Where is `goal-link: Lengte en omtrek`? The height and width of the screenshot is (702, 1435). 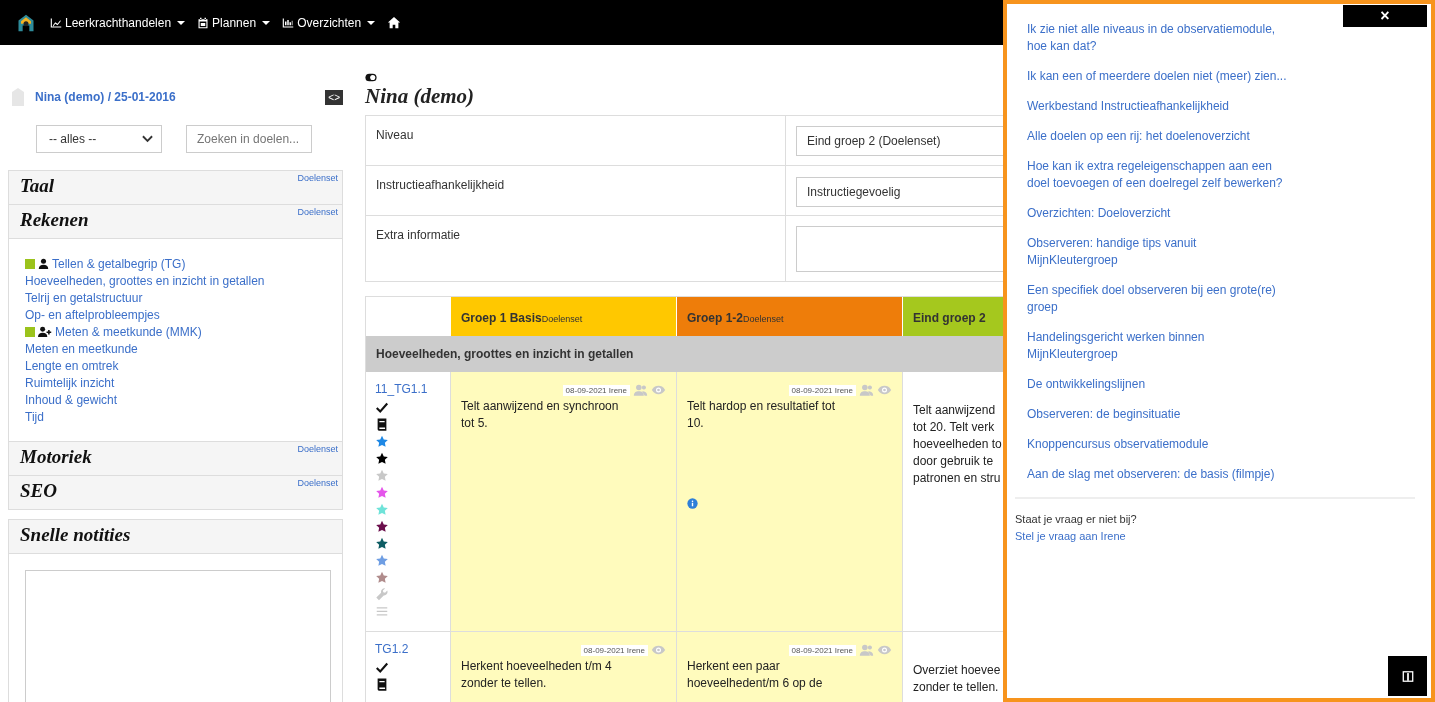 goal-link: Lengte en omtrek is located at coordinates (72, 365).